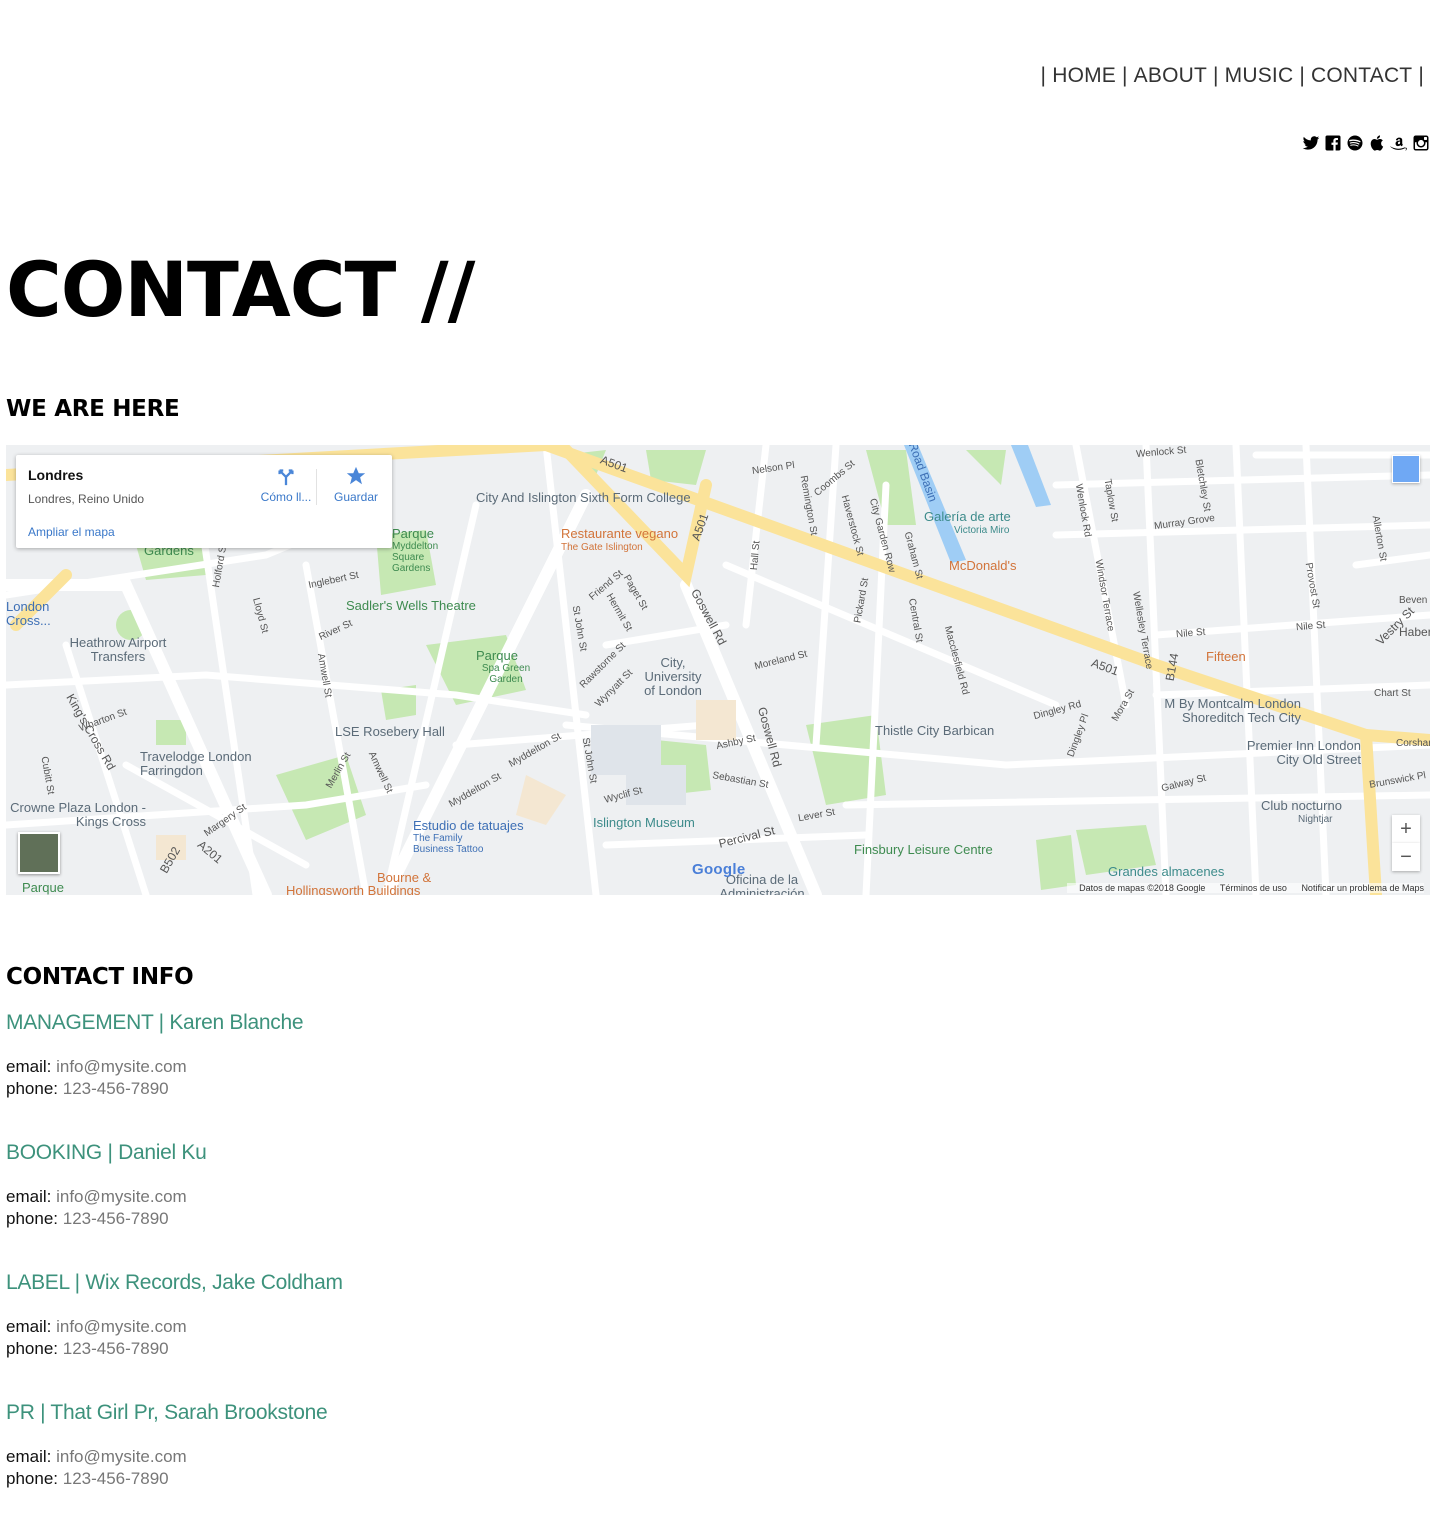 The image size is (1438, 1517). I want to click on map-poi: McDonald's, so click(983, 565).